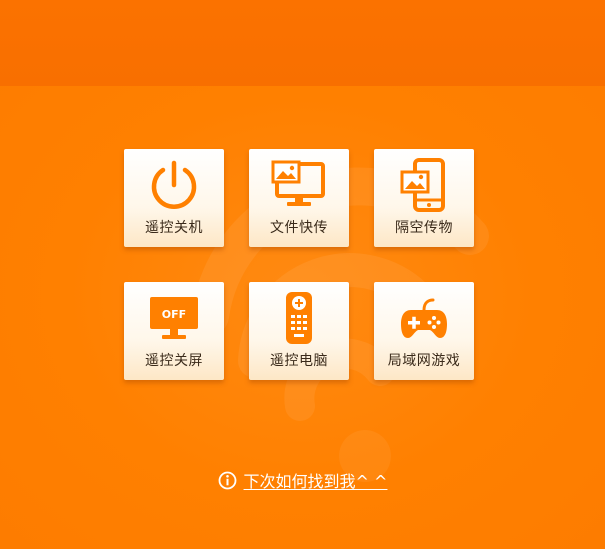 The width and height of the screenshot is (605, 549). I want to click on remote-shutdown-tile: 遥控关机, so click(174, 198).